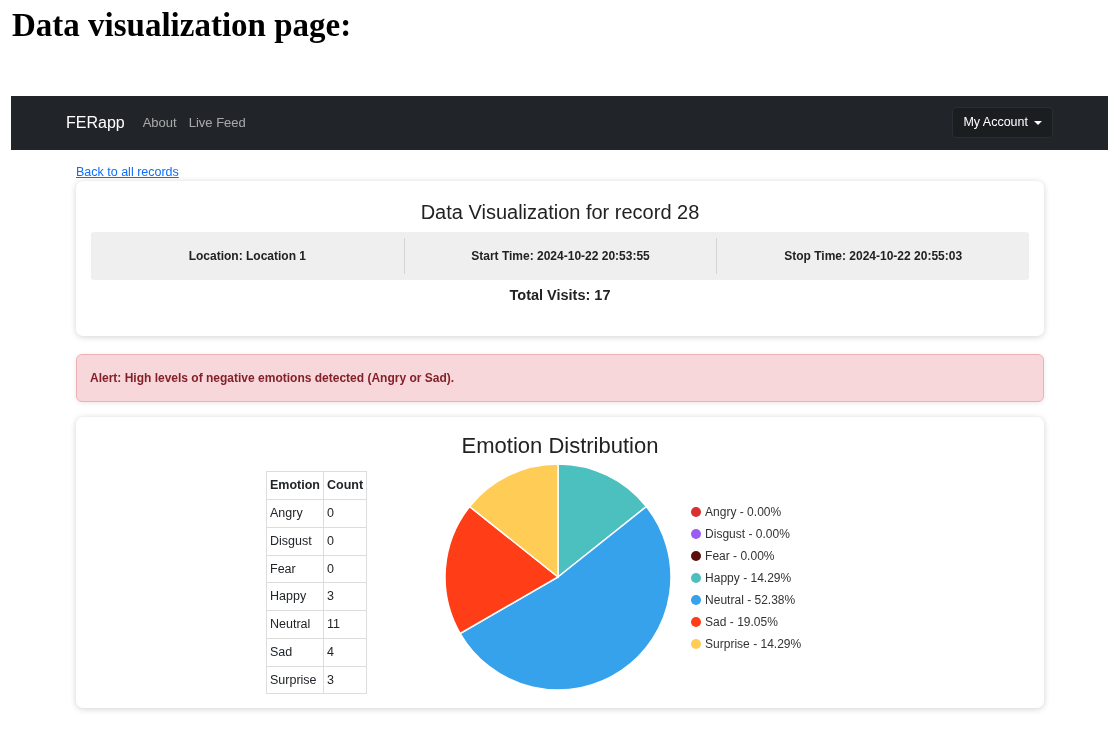  What do you see at coordinates (747, 535) in the screenshot?
I see `legend-label: Disgust - 0.00%` at bounding box center [747, 535].